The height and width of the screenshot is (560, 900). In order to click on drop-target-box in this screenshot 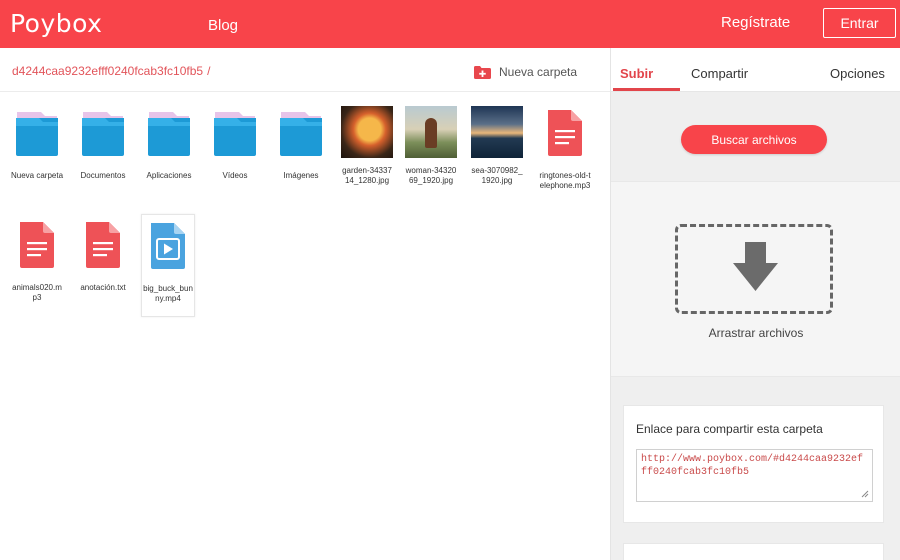, I will do `click(754, 269)`.